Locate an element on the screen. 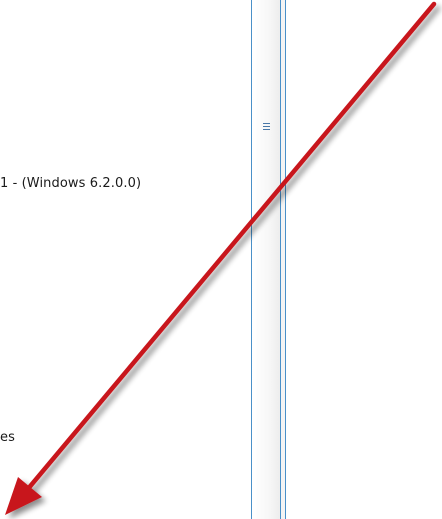 This screenshot has width=442, height=519. splitter-border-right is located at coordinates (285, 259).